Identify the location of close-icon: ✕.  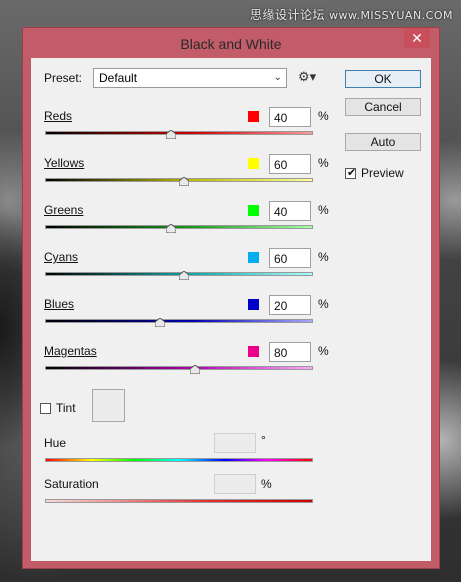
(417, 38).